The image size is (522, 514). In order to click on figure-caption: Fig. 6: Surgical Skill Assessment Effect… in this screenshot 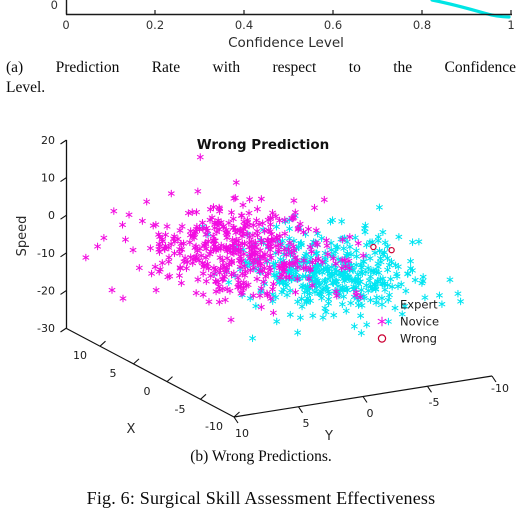, I will do `click(261, 501)`.